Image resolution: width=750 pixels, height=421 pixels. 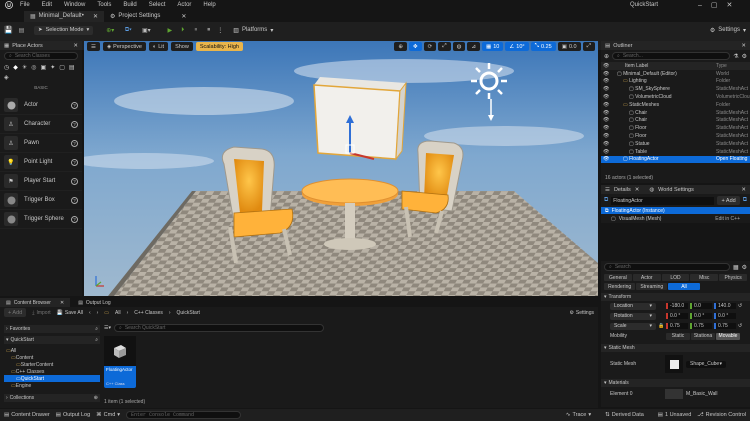 I want to click on recent-icon: ◷, so click(x=6, y=67).